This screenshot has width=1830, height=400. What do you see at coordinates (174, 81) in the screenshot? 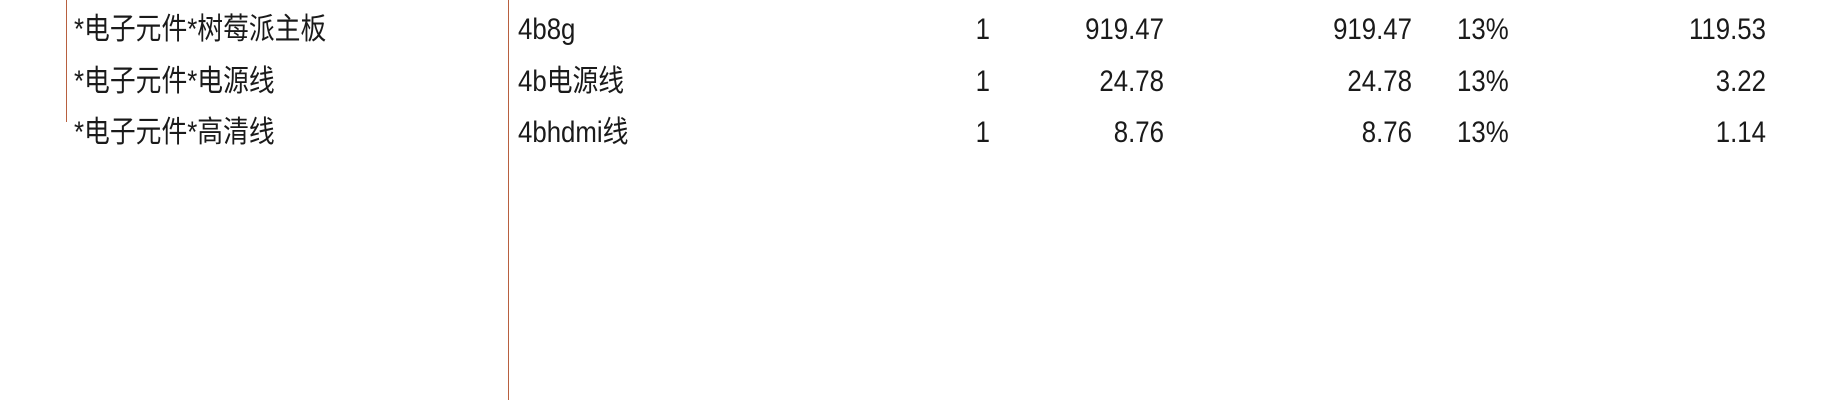
I see `item-name: *电子元件*电源线` at bounding box center [174, 81].